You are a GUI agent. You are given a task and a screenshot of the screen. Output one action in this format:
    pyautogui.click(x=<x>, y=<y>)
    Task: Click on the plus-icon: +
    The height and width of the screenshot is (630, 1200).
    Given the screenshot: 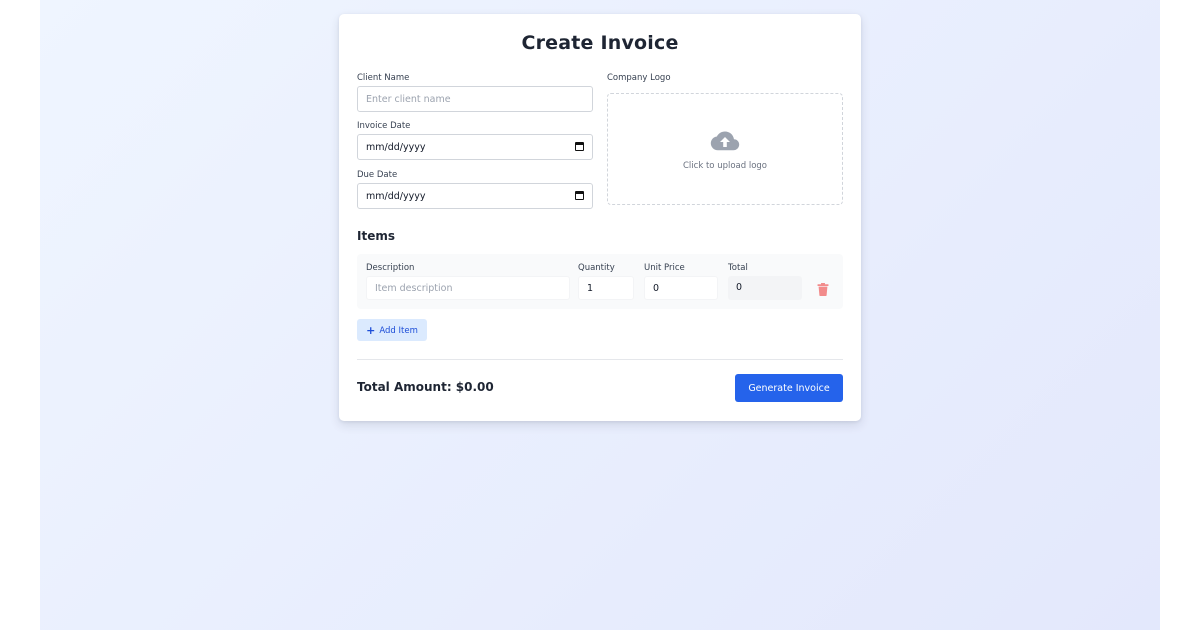 What is the action you would take?
    pyautogui.click(x=371, y=330)
    